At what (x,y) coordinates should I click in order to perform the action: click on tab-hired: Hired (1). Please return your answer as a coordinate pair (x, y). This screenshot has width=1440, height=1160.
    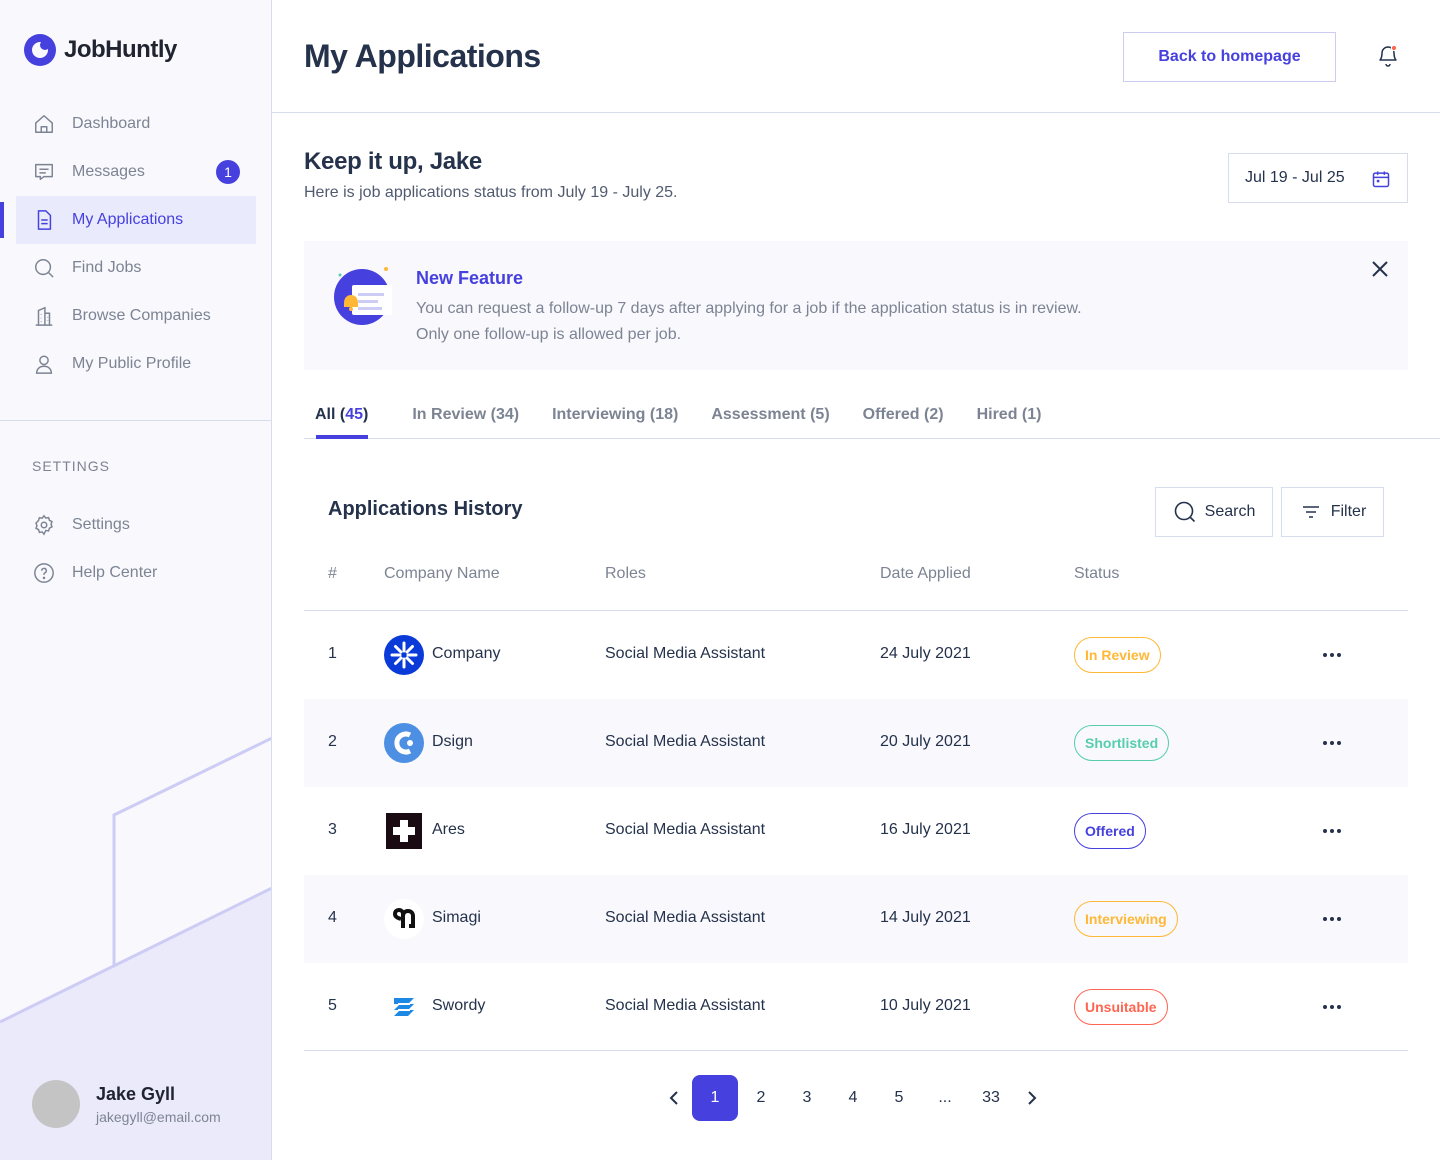
    Looking at the image, I should click on (1009, 415).